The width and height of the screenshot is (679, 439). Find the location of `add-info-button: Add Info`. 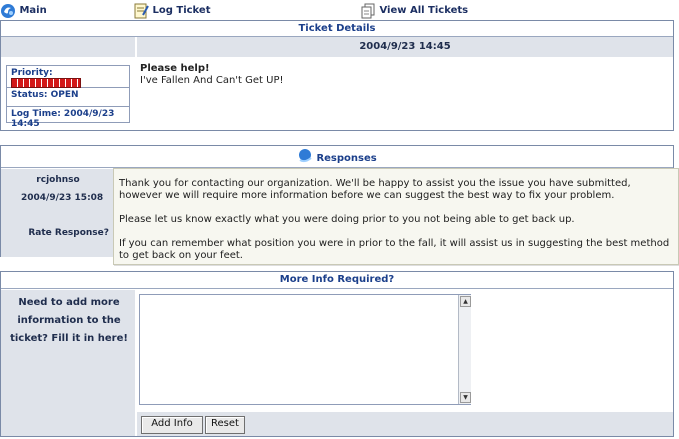

add-info-button: Add Info is located at coordinates (172, 425).